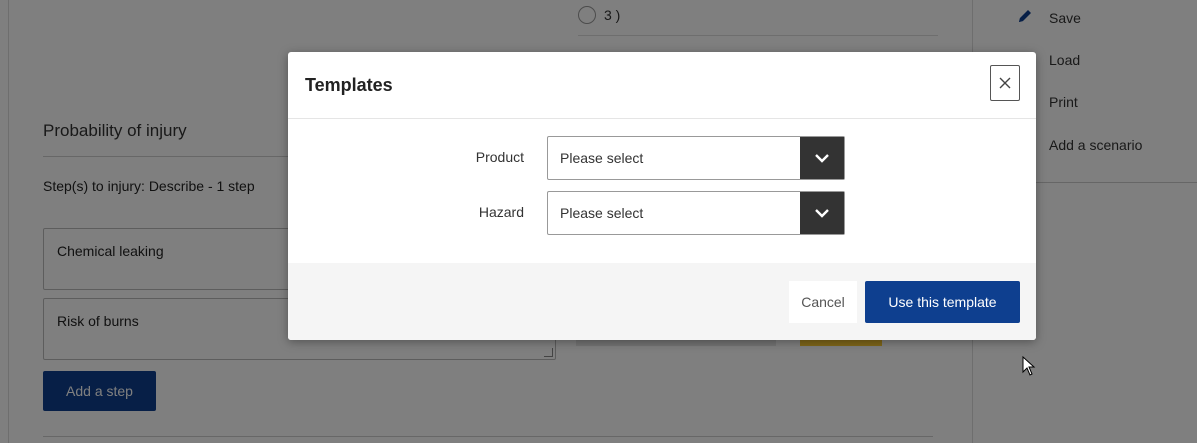  I want to click on hazard-row: Hazard Please select, so click(662, 213).